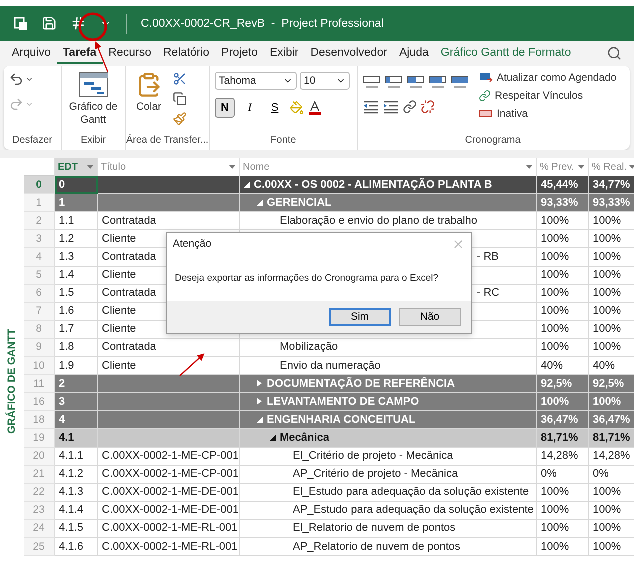 The height and width of the screenshot is (562, 634). I want to click on group-label: Fonte, so click(284, 141).